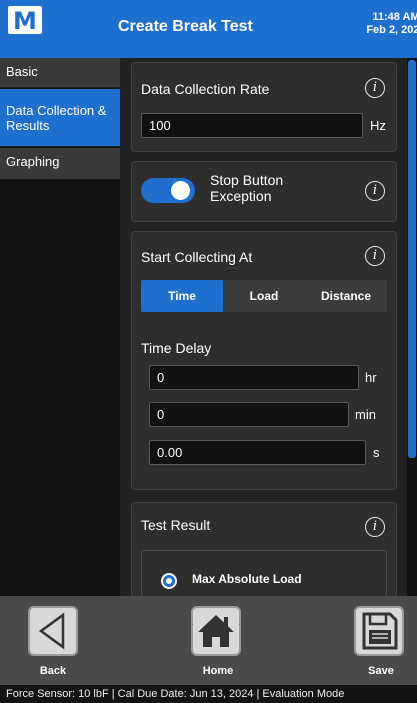  Describe the element at coordinates (391, 30) in the screenshot. I see `clock-date: Feb 2, 2024` at that location.